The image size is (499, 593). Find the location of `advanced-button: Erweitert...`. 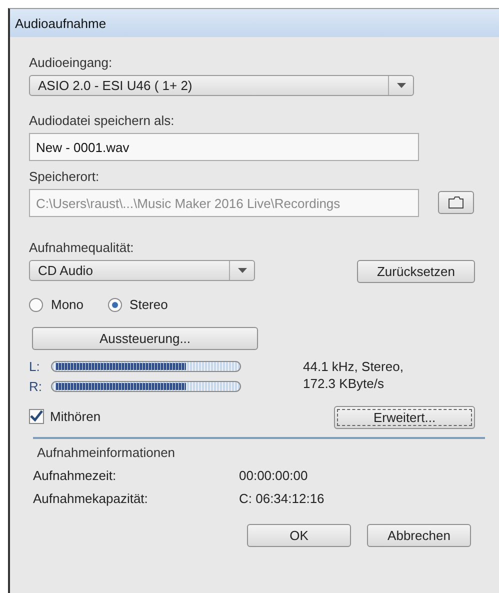

advanced-button: Erweitert... is located at coordinates (404, 417).